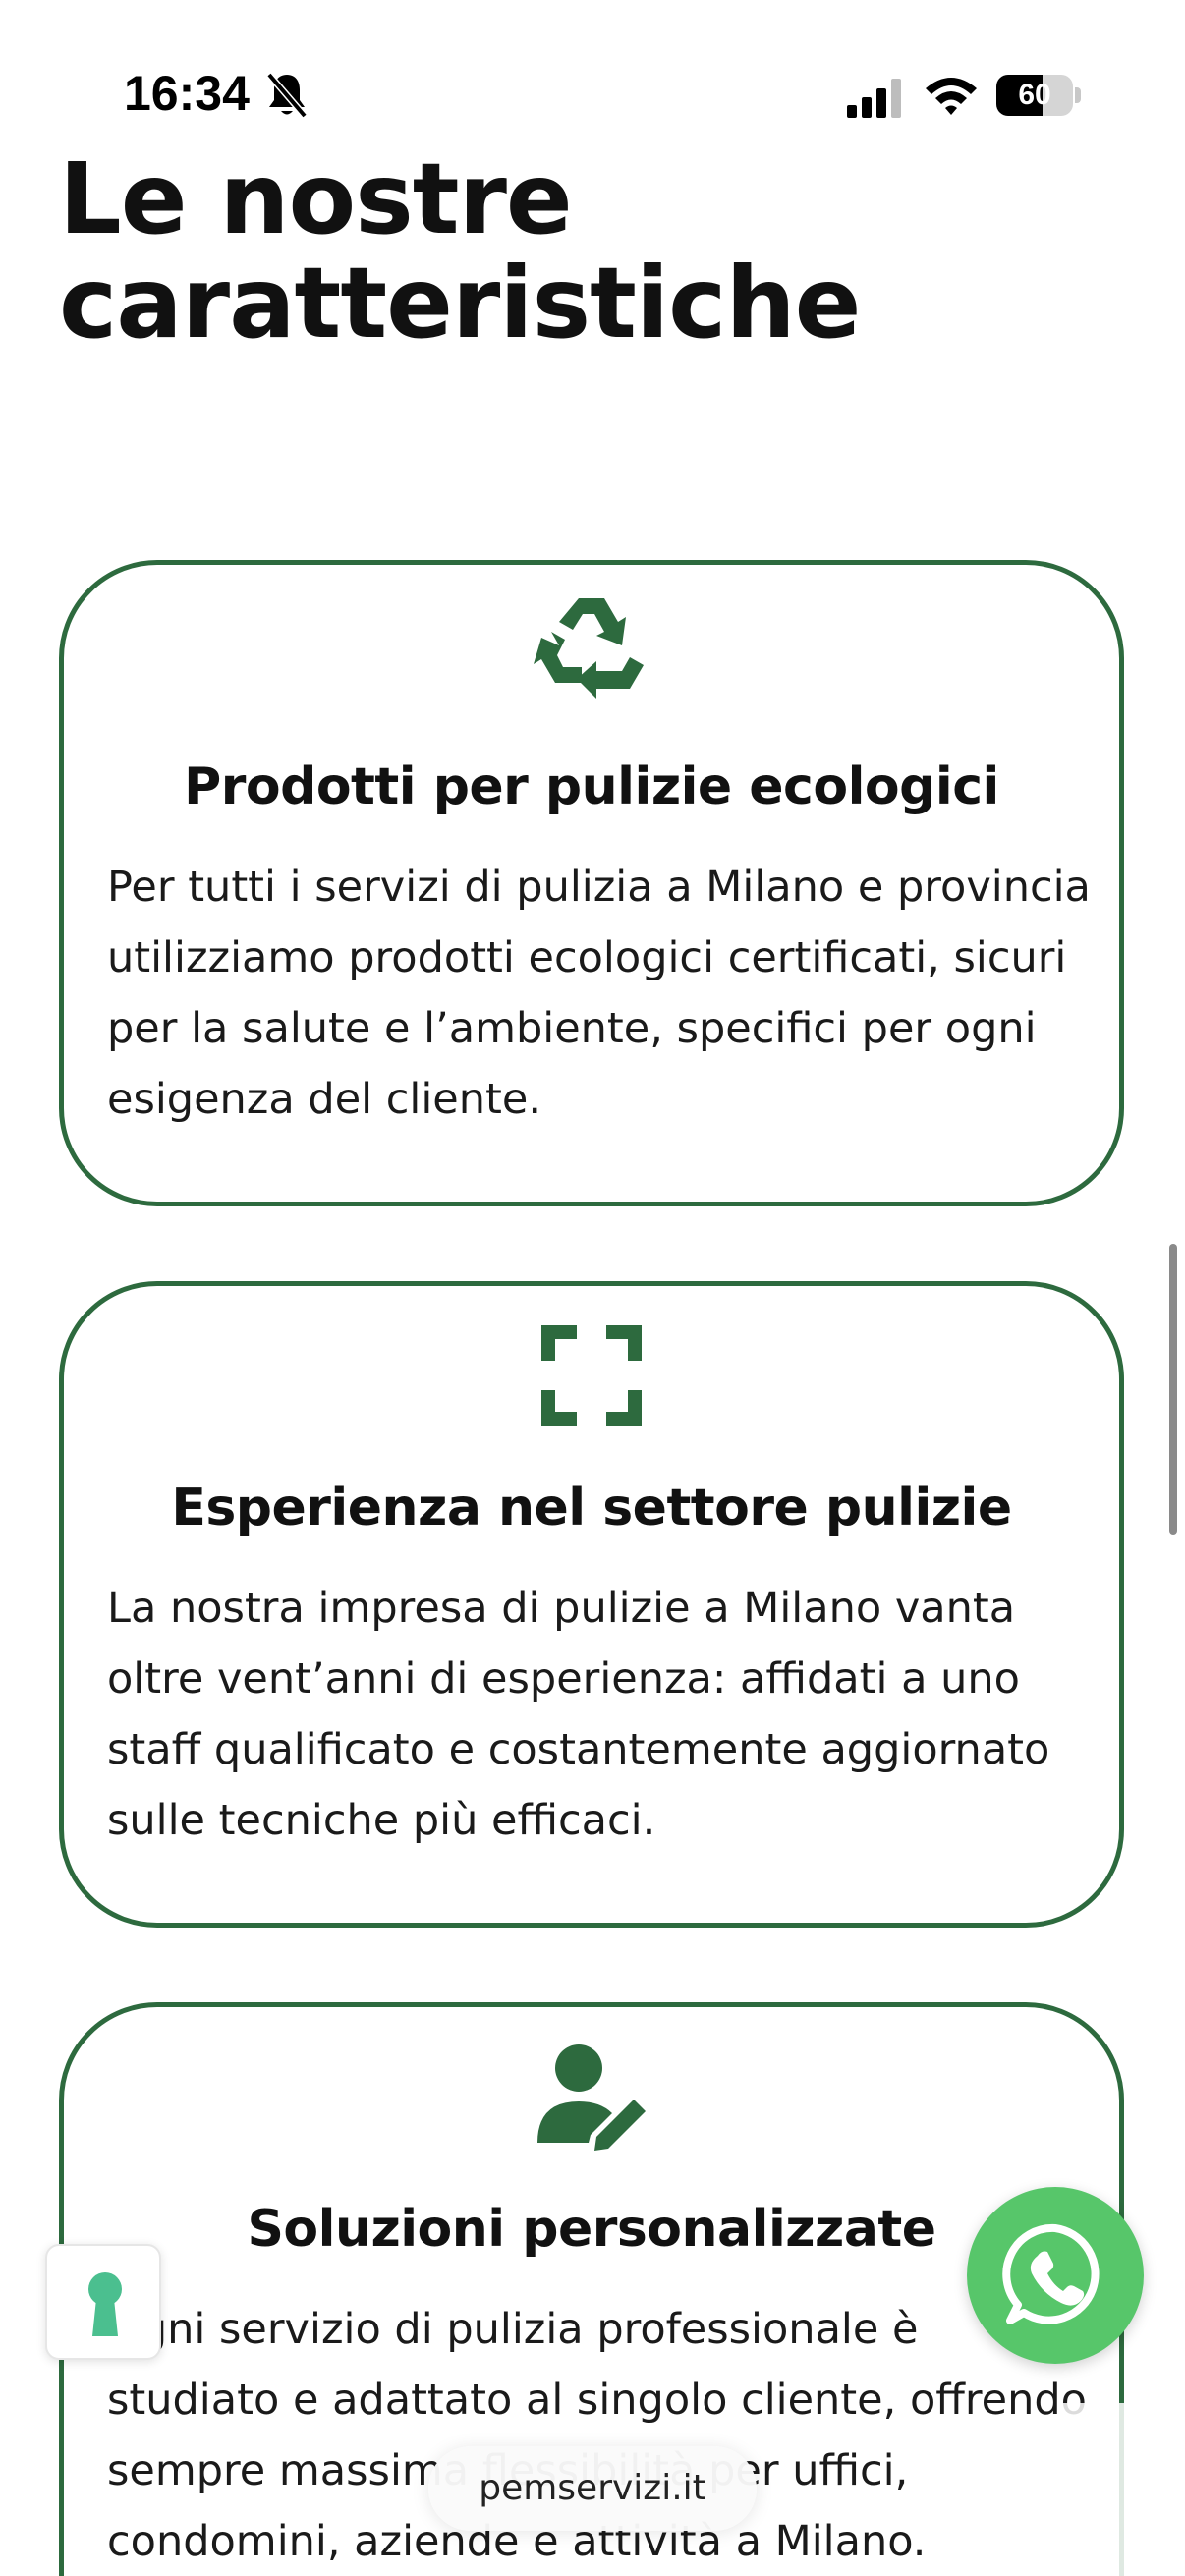 Image resolution: width=1185 pixels, height=2576 pixels. Describe the element at coordinates (592, 786) in the screenshot. I see `card-title: Prodotti per pulizie ecologici` at that location.